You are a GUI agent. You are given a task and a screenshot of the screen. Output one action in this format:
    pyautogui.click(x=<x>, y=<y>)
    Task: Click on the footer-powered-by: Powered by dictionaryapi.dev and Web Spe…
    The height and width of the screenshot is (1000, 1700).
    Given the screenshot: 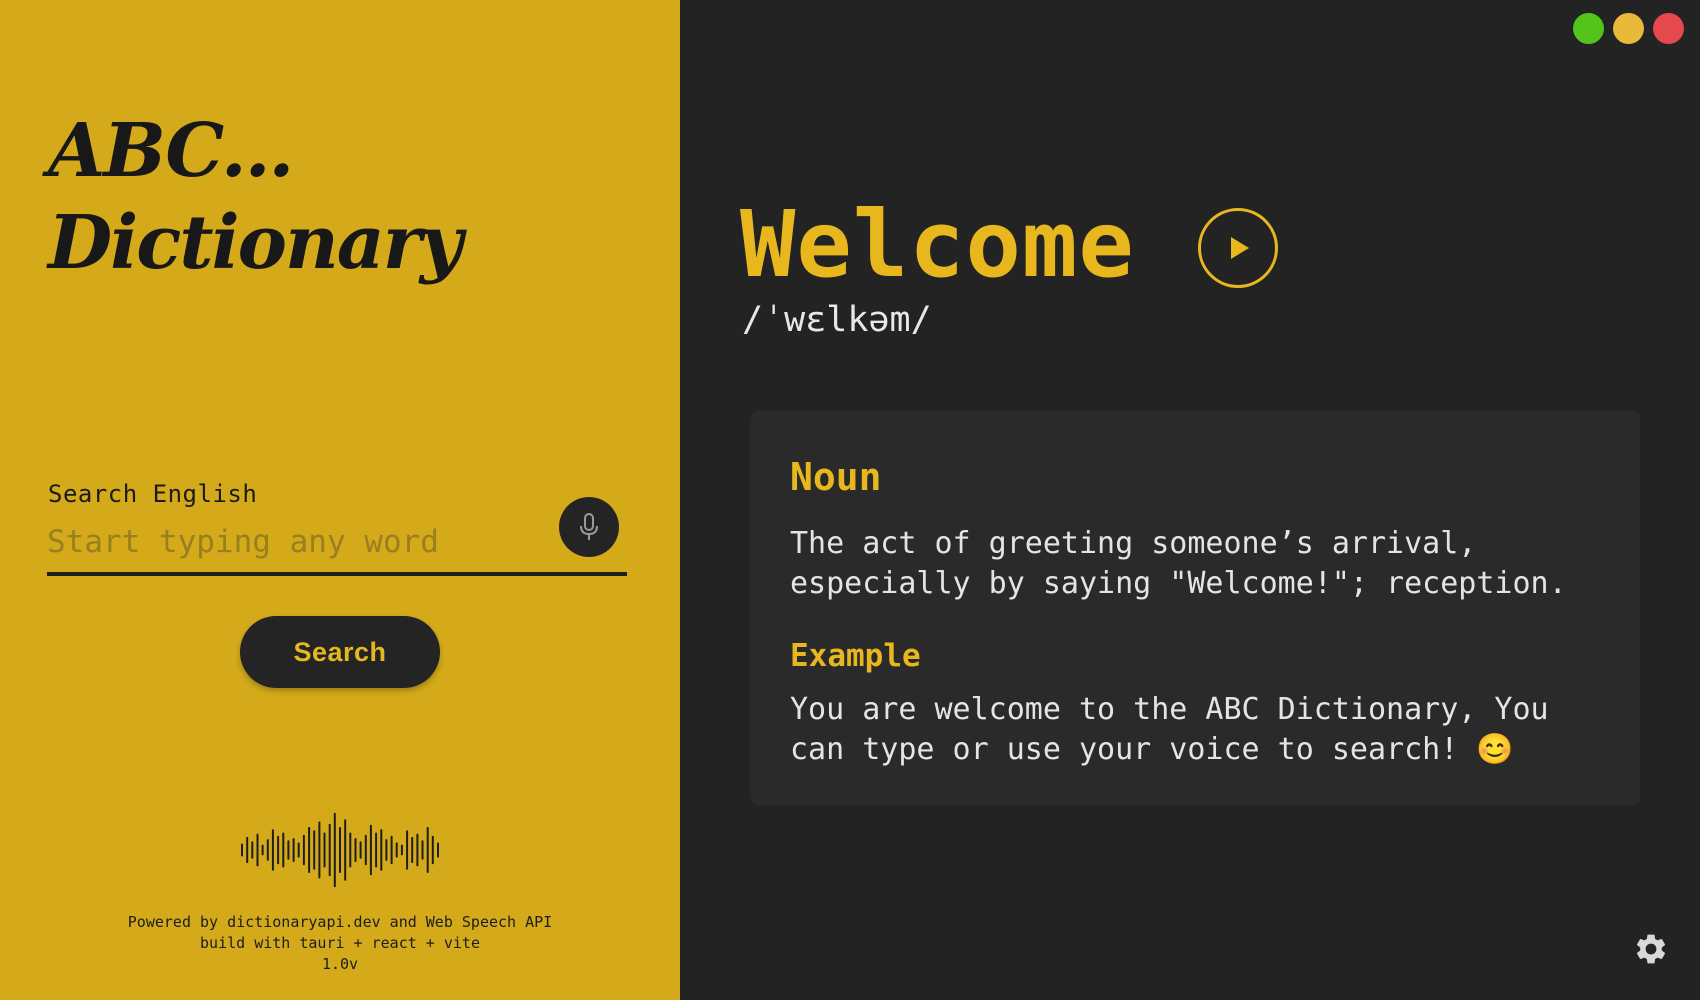 What is the action you would take?
    pyautogui.click(x=340, y=922)
    